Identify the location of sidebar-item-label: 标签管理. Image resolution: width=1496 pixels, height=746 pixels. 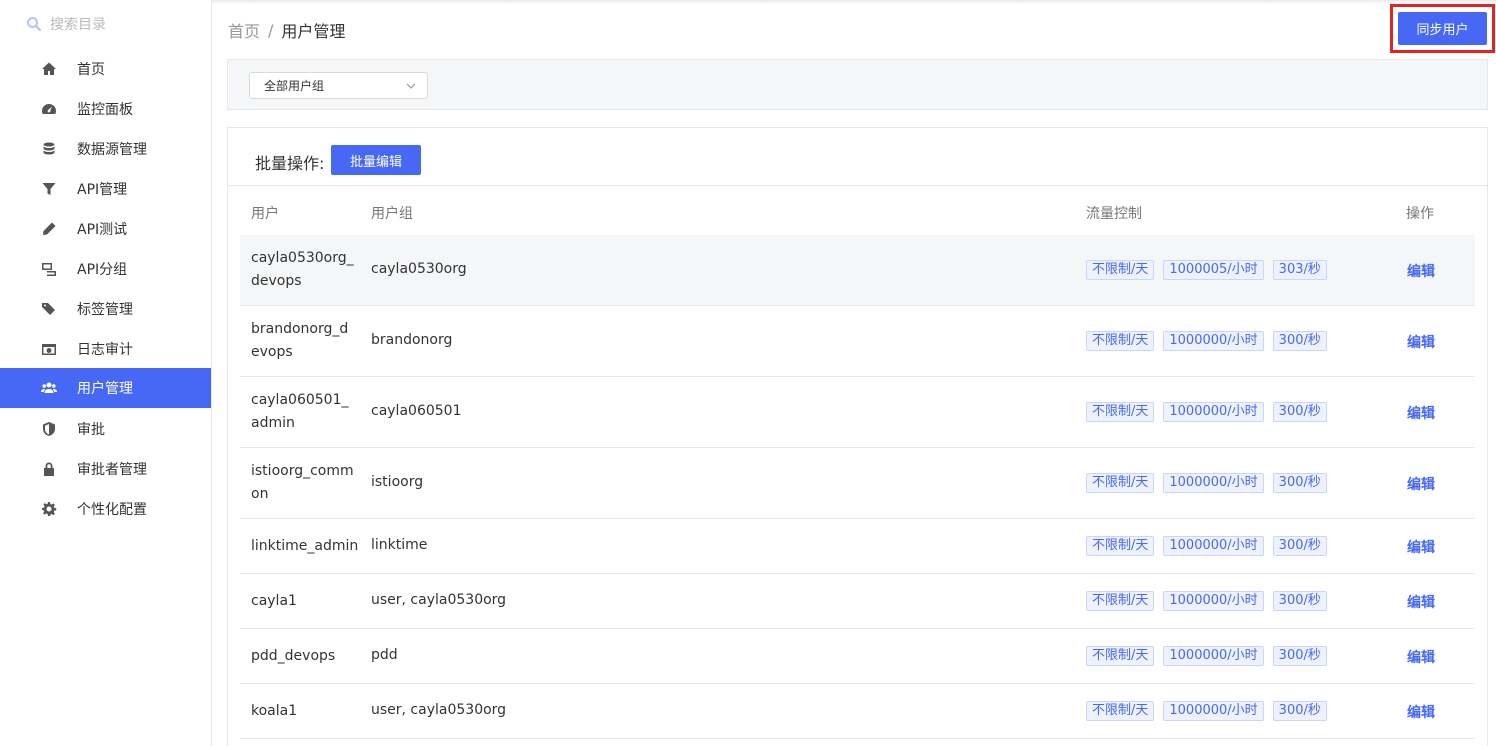
(105, 310).